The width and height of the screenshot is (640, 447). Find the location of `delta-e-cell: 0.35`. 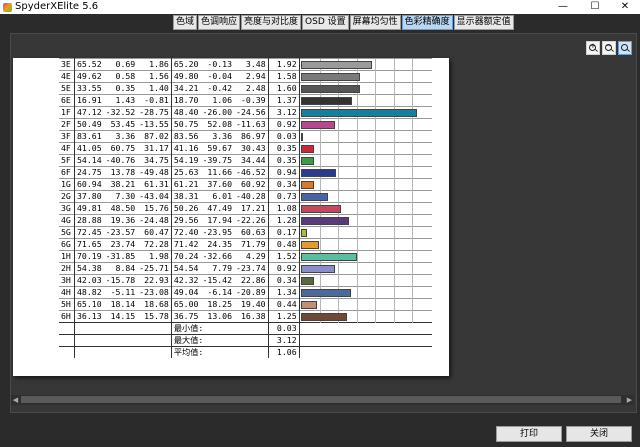

delta-e-cell: 0.35 is located at coordinates (283, 148).